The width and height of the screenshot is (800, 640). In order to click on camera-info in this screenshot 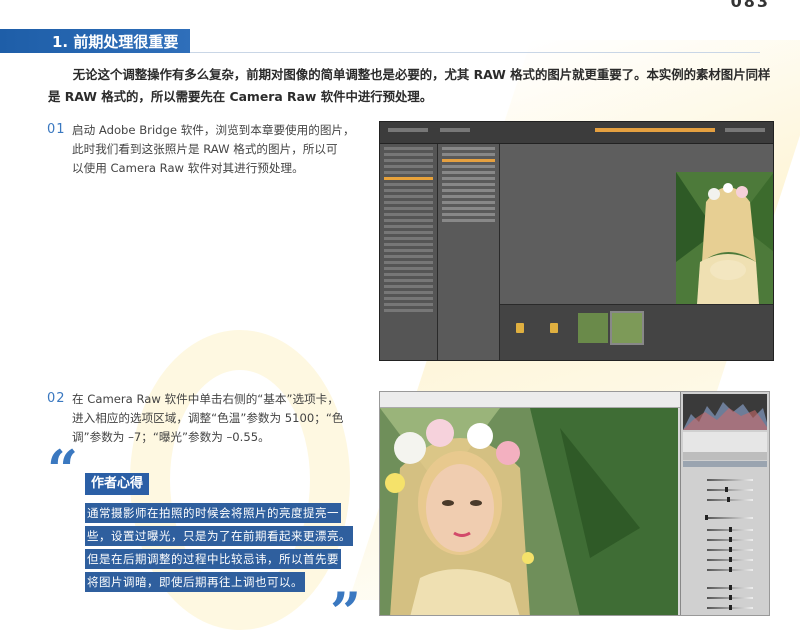, I will do `click(725, 442)`.